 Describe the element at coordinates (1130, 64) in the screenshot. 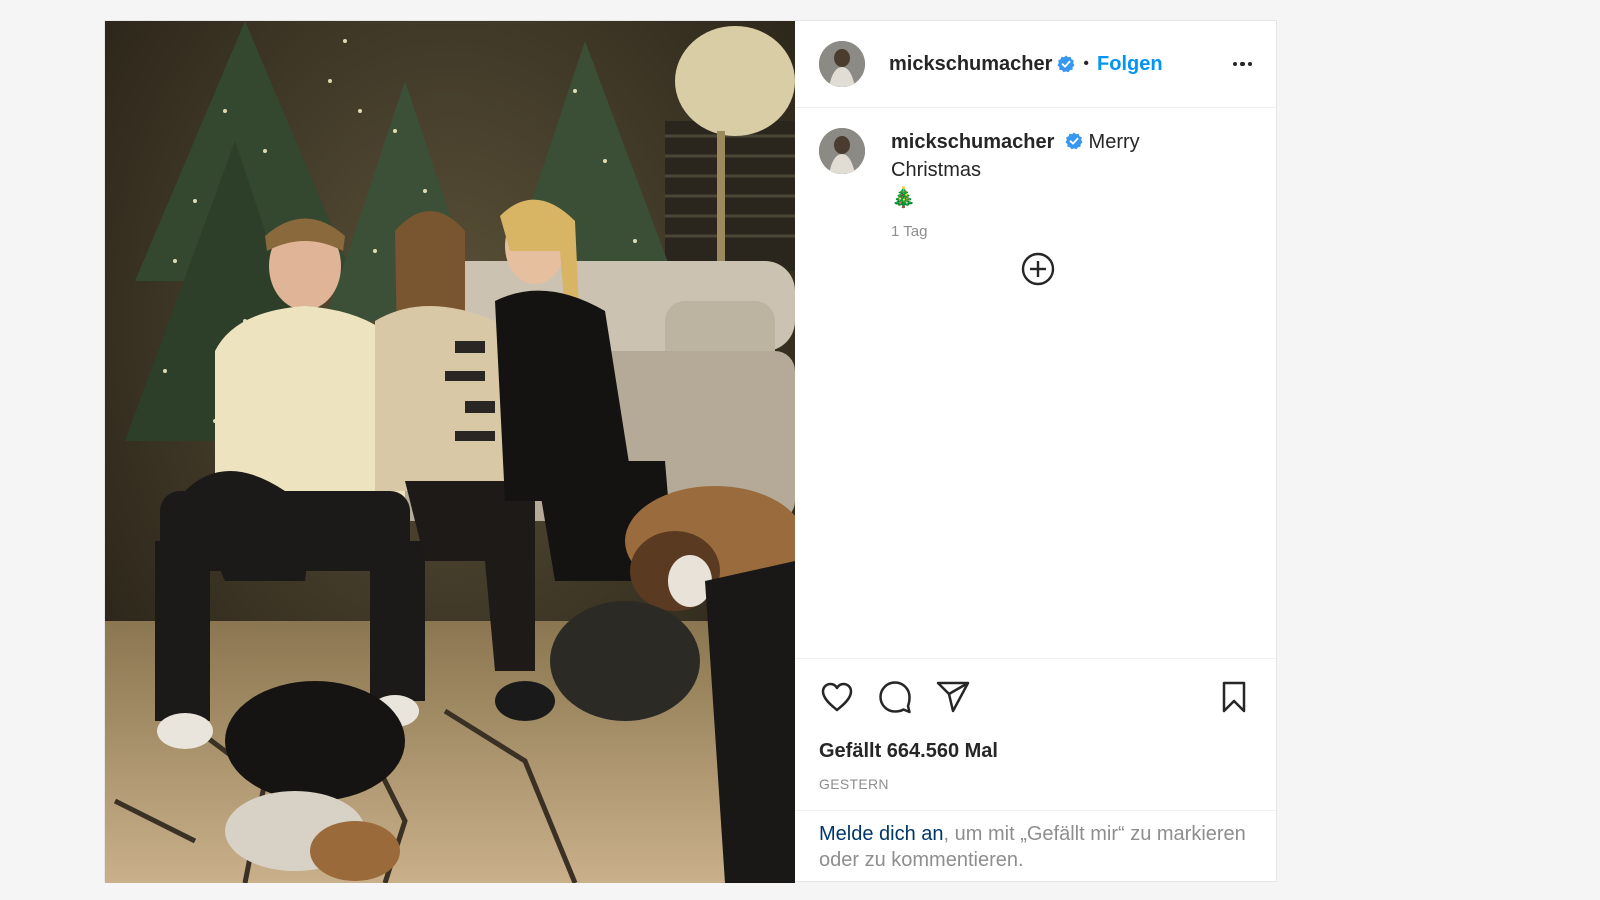

I see `follow-button: Folgen` at that location.